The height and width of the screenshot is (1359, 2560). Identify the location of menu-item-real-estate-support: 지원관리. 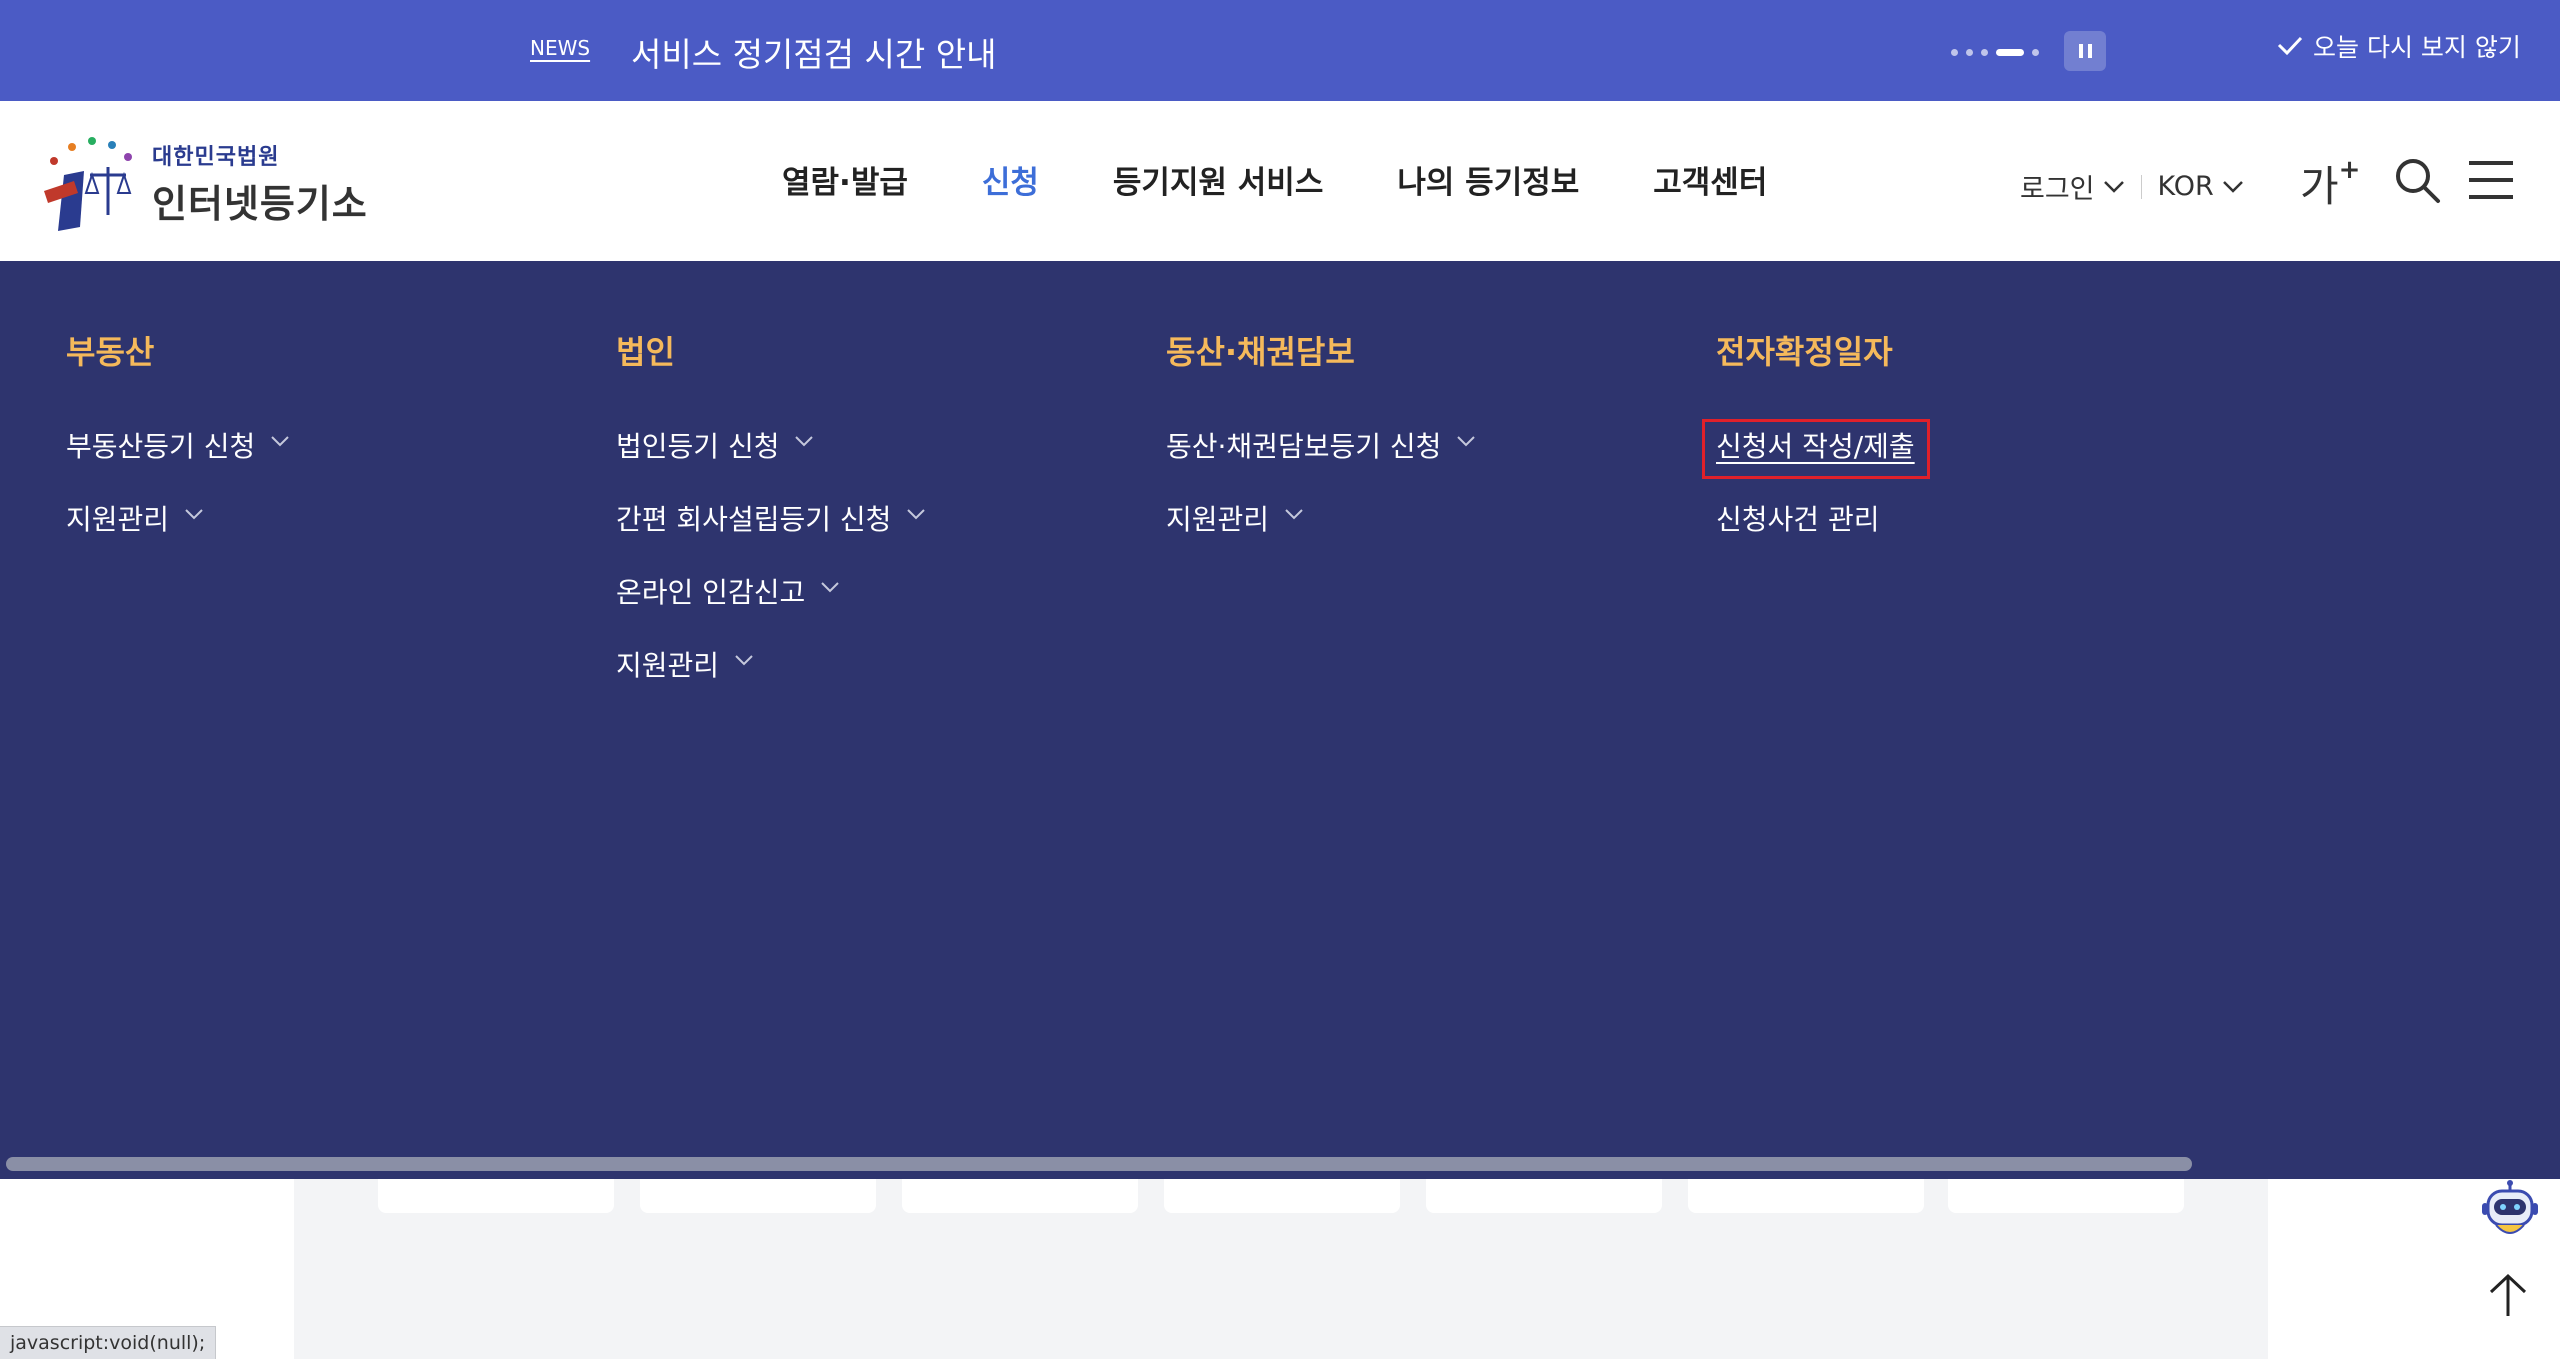
(177, 534).